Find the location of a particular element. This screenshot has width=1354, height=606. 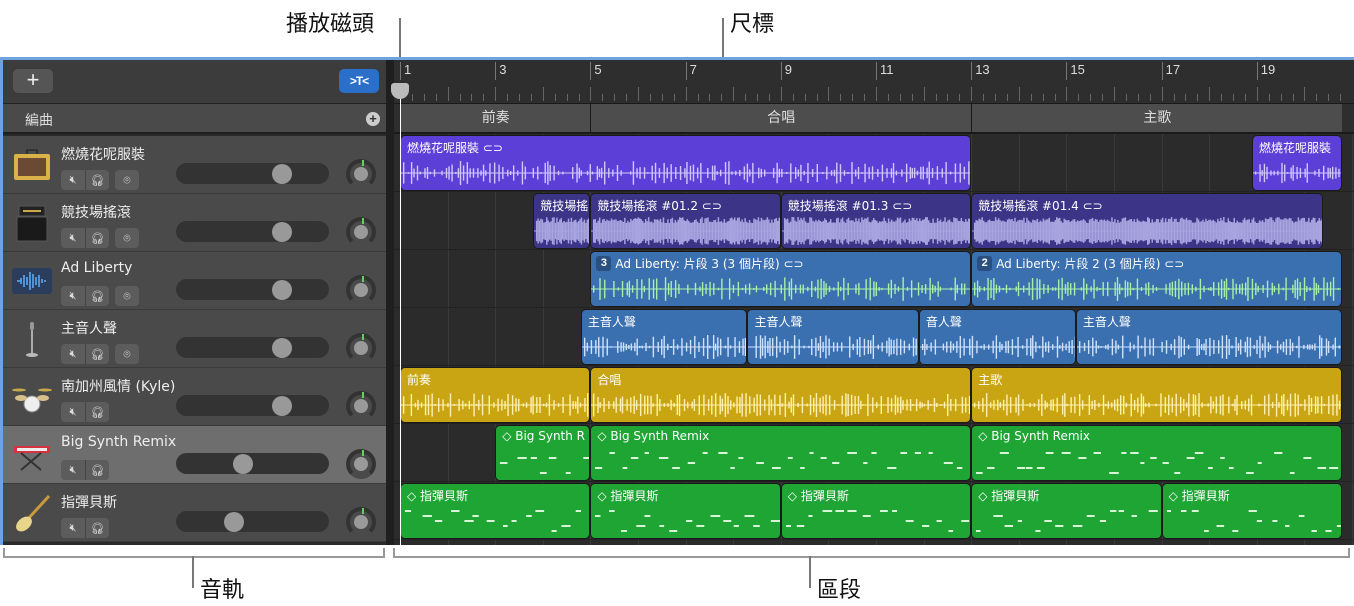

track-buttons: 🔇︎ 🎧︎ ⌾ is located at coordinates (100, 354).